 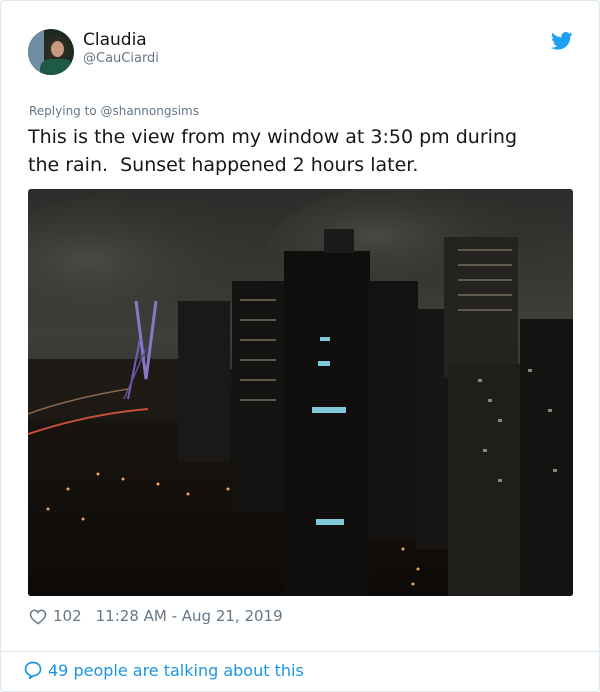 I want to click on twitter-bird-icon, so click(x=562, y=41).